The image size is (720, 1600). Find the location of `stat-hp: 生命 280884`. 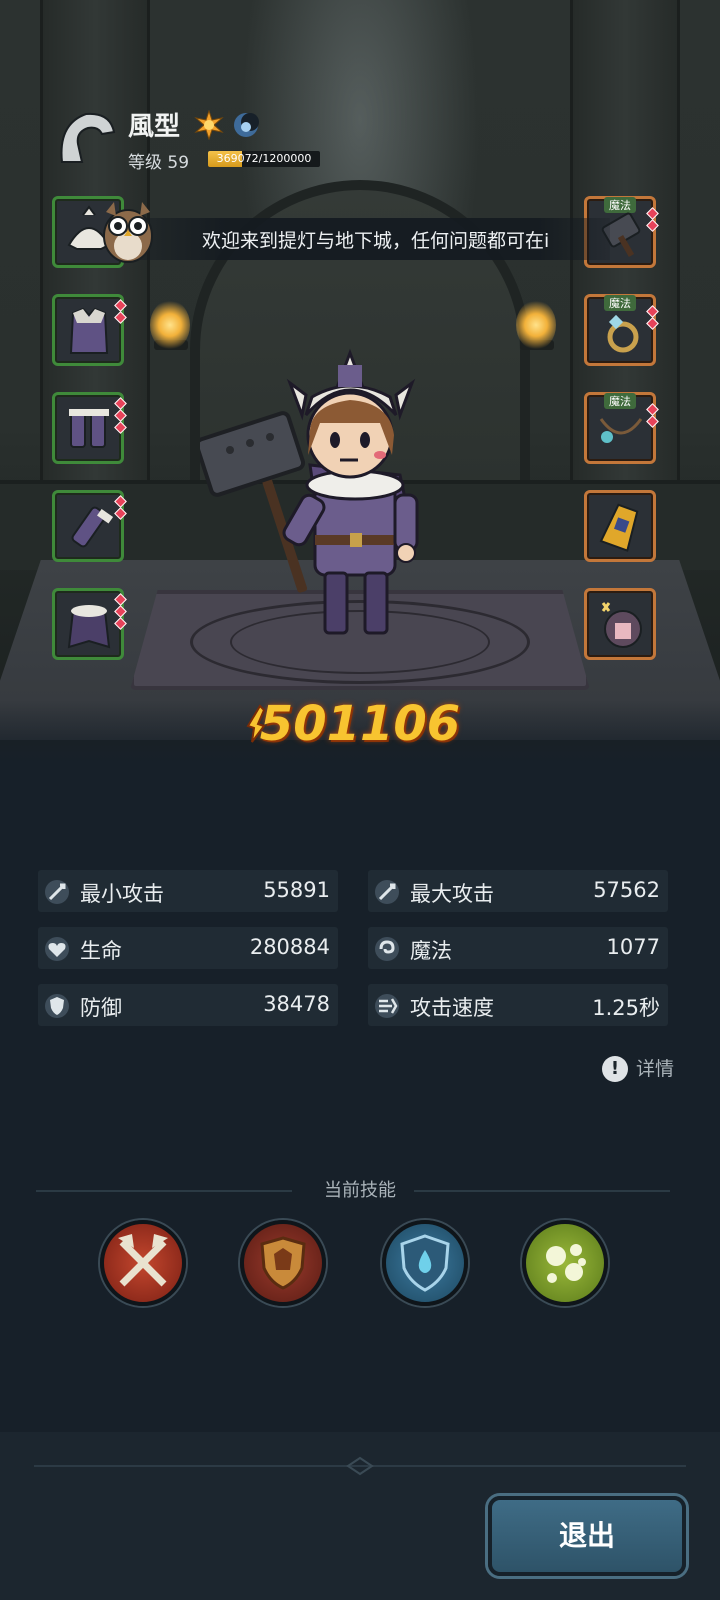

stat-hp: 生命 280884 is located at coordinates (188, 948).